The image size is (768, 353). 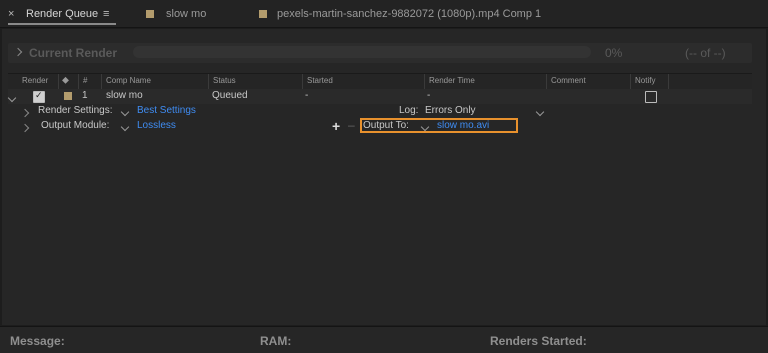 What do you see at coordinates (85, 80) in the screenshot?
I see `column-number: #` at bounding box center [85, 80].